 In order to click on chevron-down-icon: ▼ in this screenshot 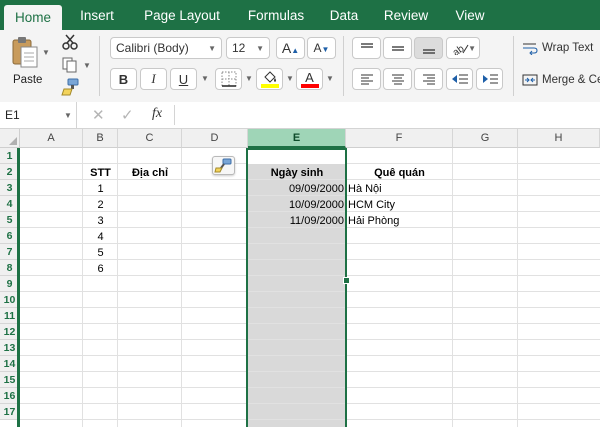, I will do `click(260, 48)`.